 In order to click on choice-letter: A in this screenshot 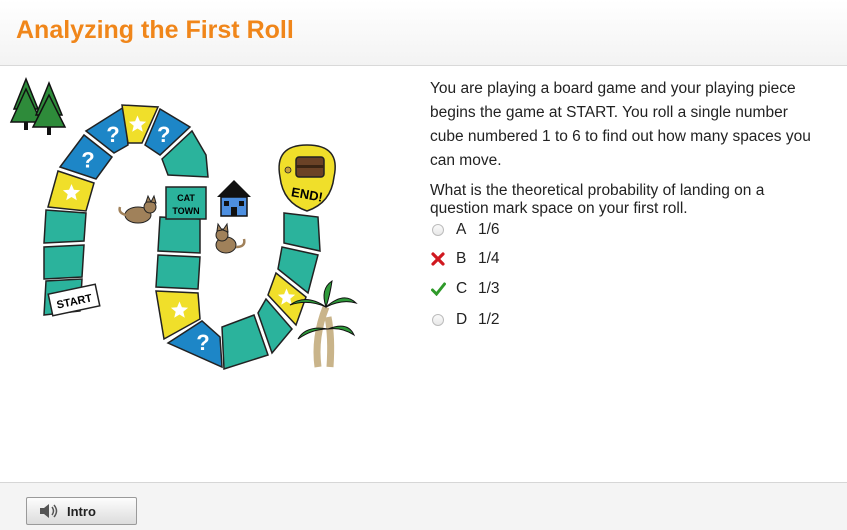, I will do `click(461, 229)`.